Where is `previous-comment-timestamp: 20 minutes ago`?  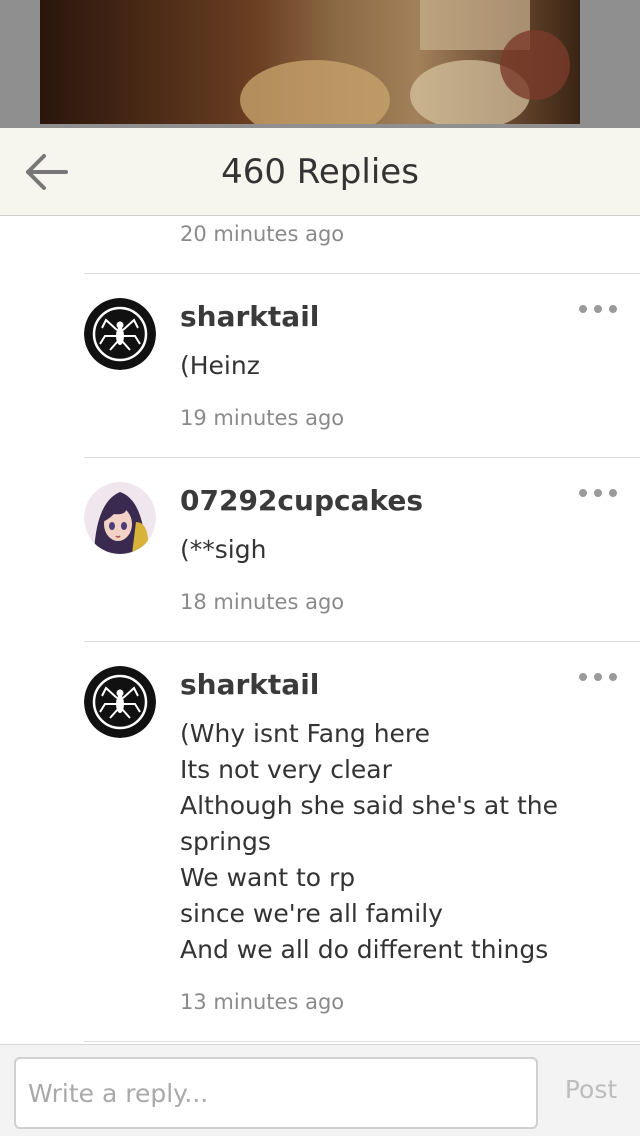 previous-comment-timestamp: 20 minutes ago is located at coordinates (262, 234).